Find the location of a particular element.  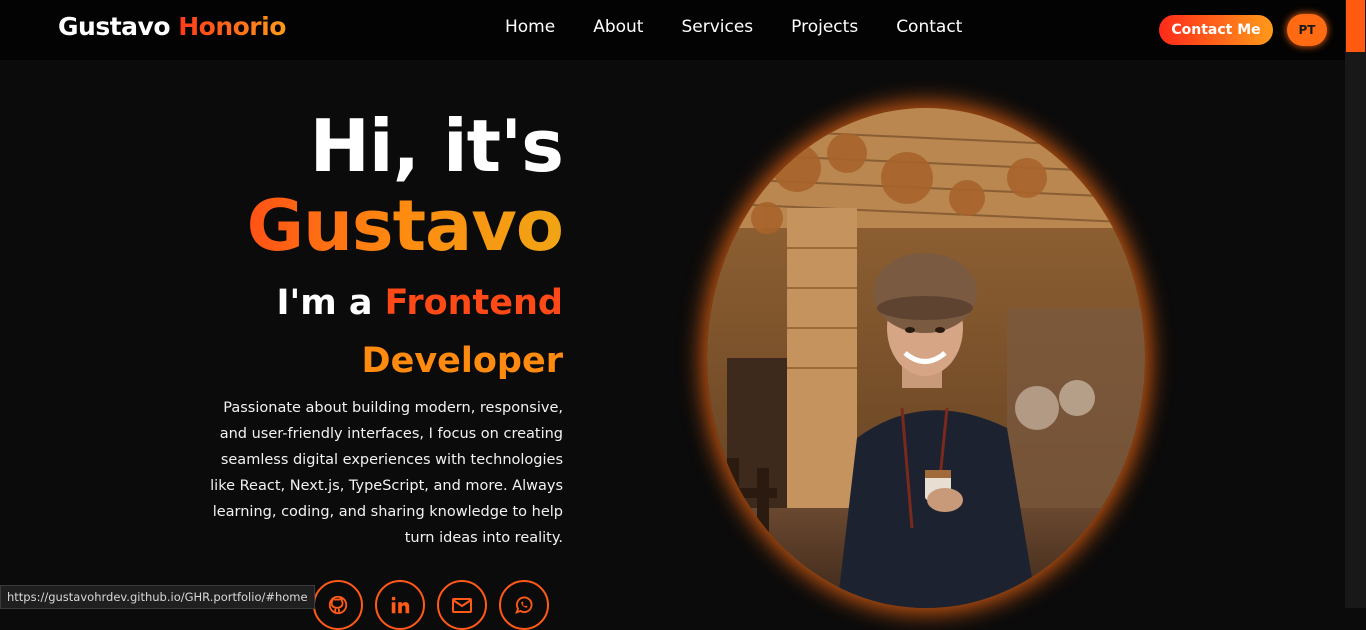

hero-greeting: Hi, it's is located at coordinates (436, 146).